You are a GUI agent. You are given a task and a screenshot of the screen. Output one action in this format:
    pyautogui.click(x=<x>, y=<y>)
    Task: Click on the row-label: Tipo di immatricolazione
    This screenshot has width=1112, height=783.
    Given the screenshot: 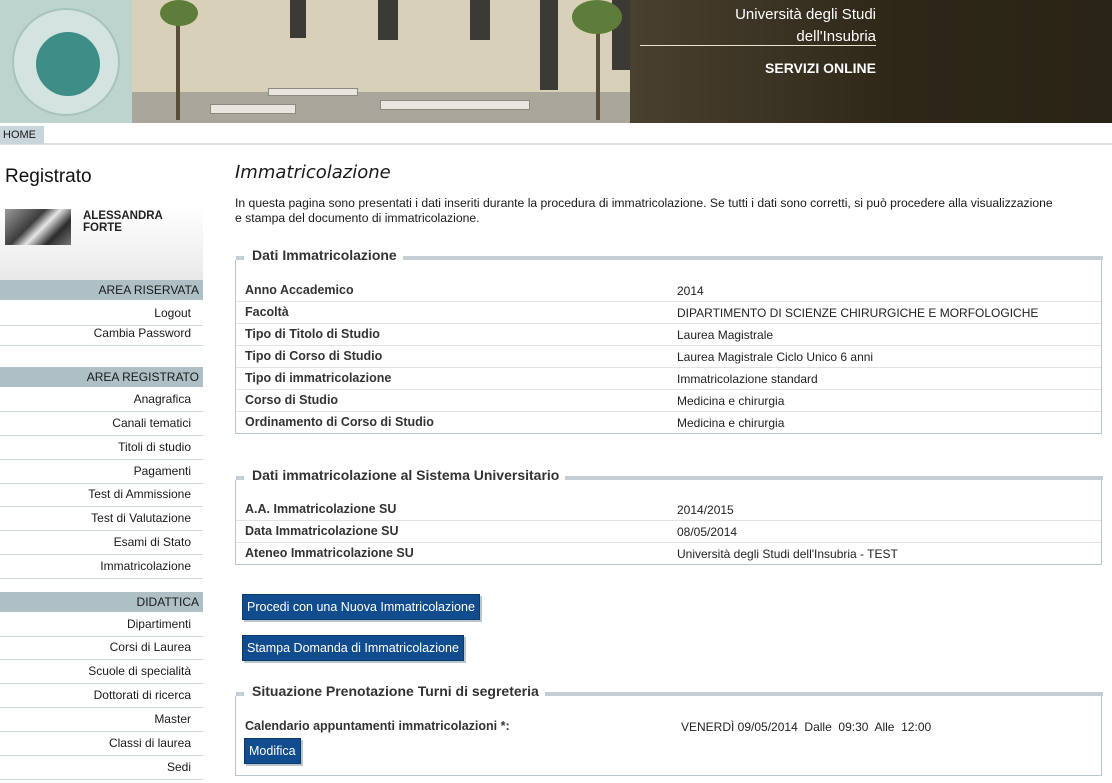 What is the action you would take?
    pyautogui.click(x=318, y=378)
    